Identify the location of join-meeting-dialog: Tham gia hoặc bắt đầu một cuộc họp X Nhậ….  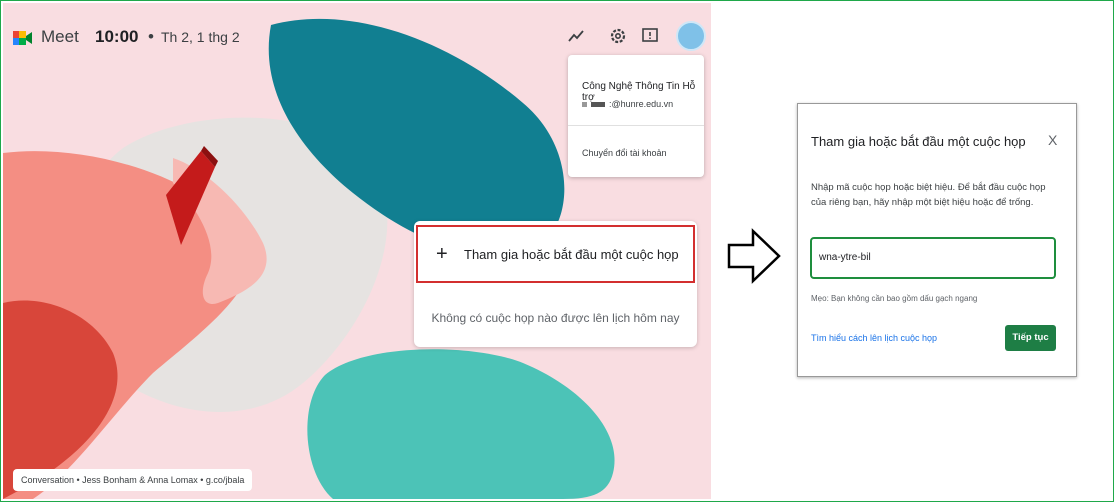
(937, 240).